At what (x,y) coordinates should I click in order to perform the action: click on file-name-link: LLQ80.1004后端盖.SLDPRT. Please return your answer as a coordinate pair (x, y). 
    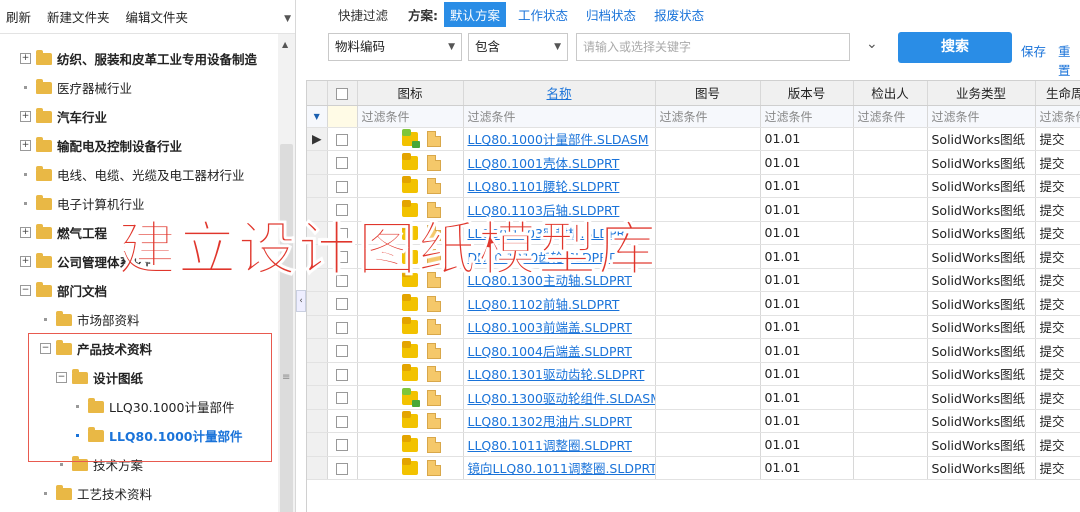
    Looking at the image, I should click on (559, 350).